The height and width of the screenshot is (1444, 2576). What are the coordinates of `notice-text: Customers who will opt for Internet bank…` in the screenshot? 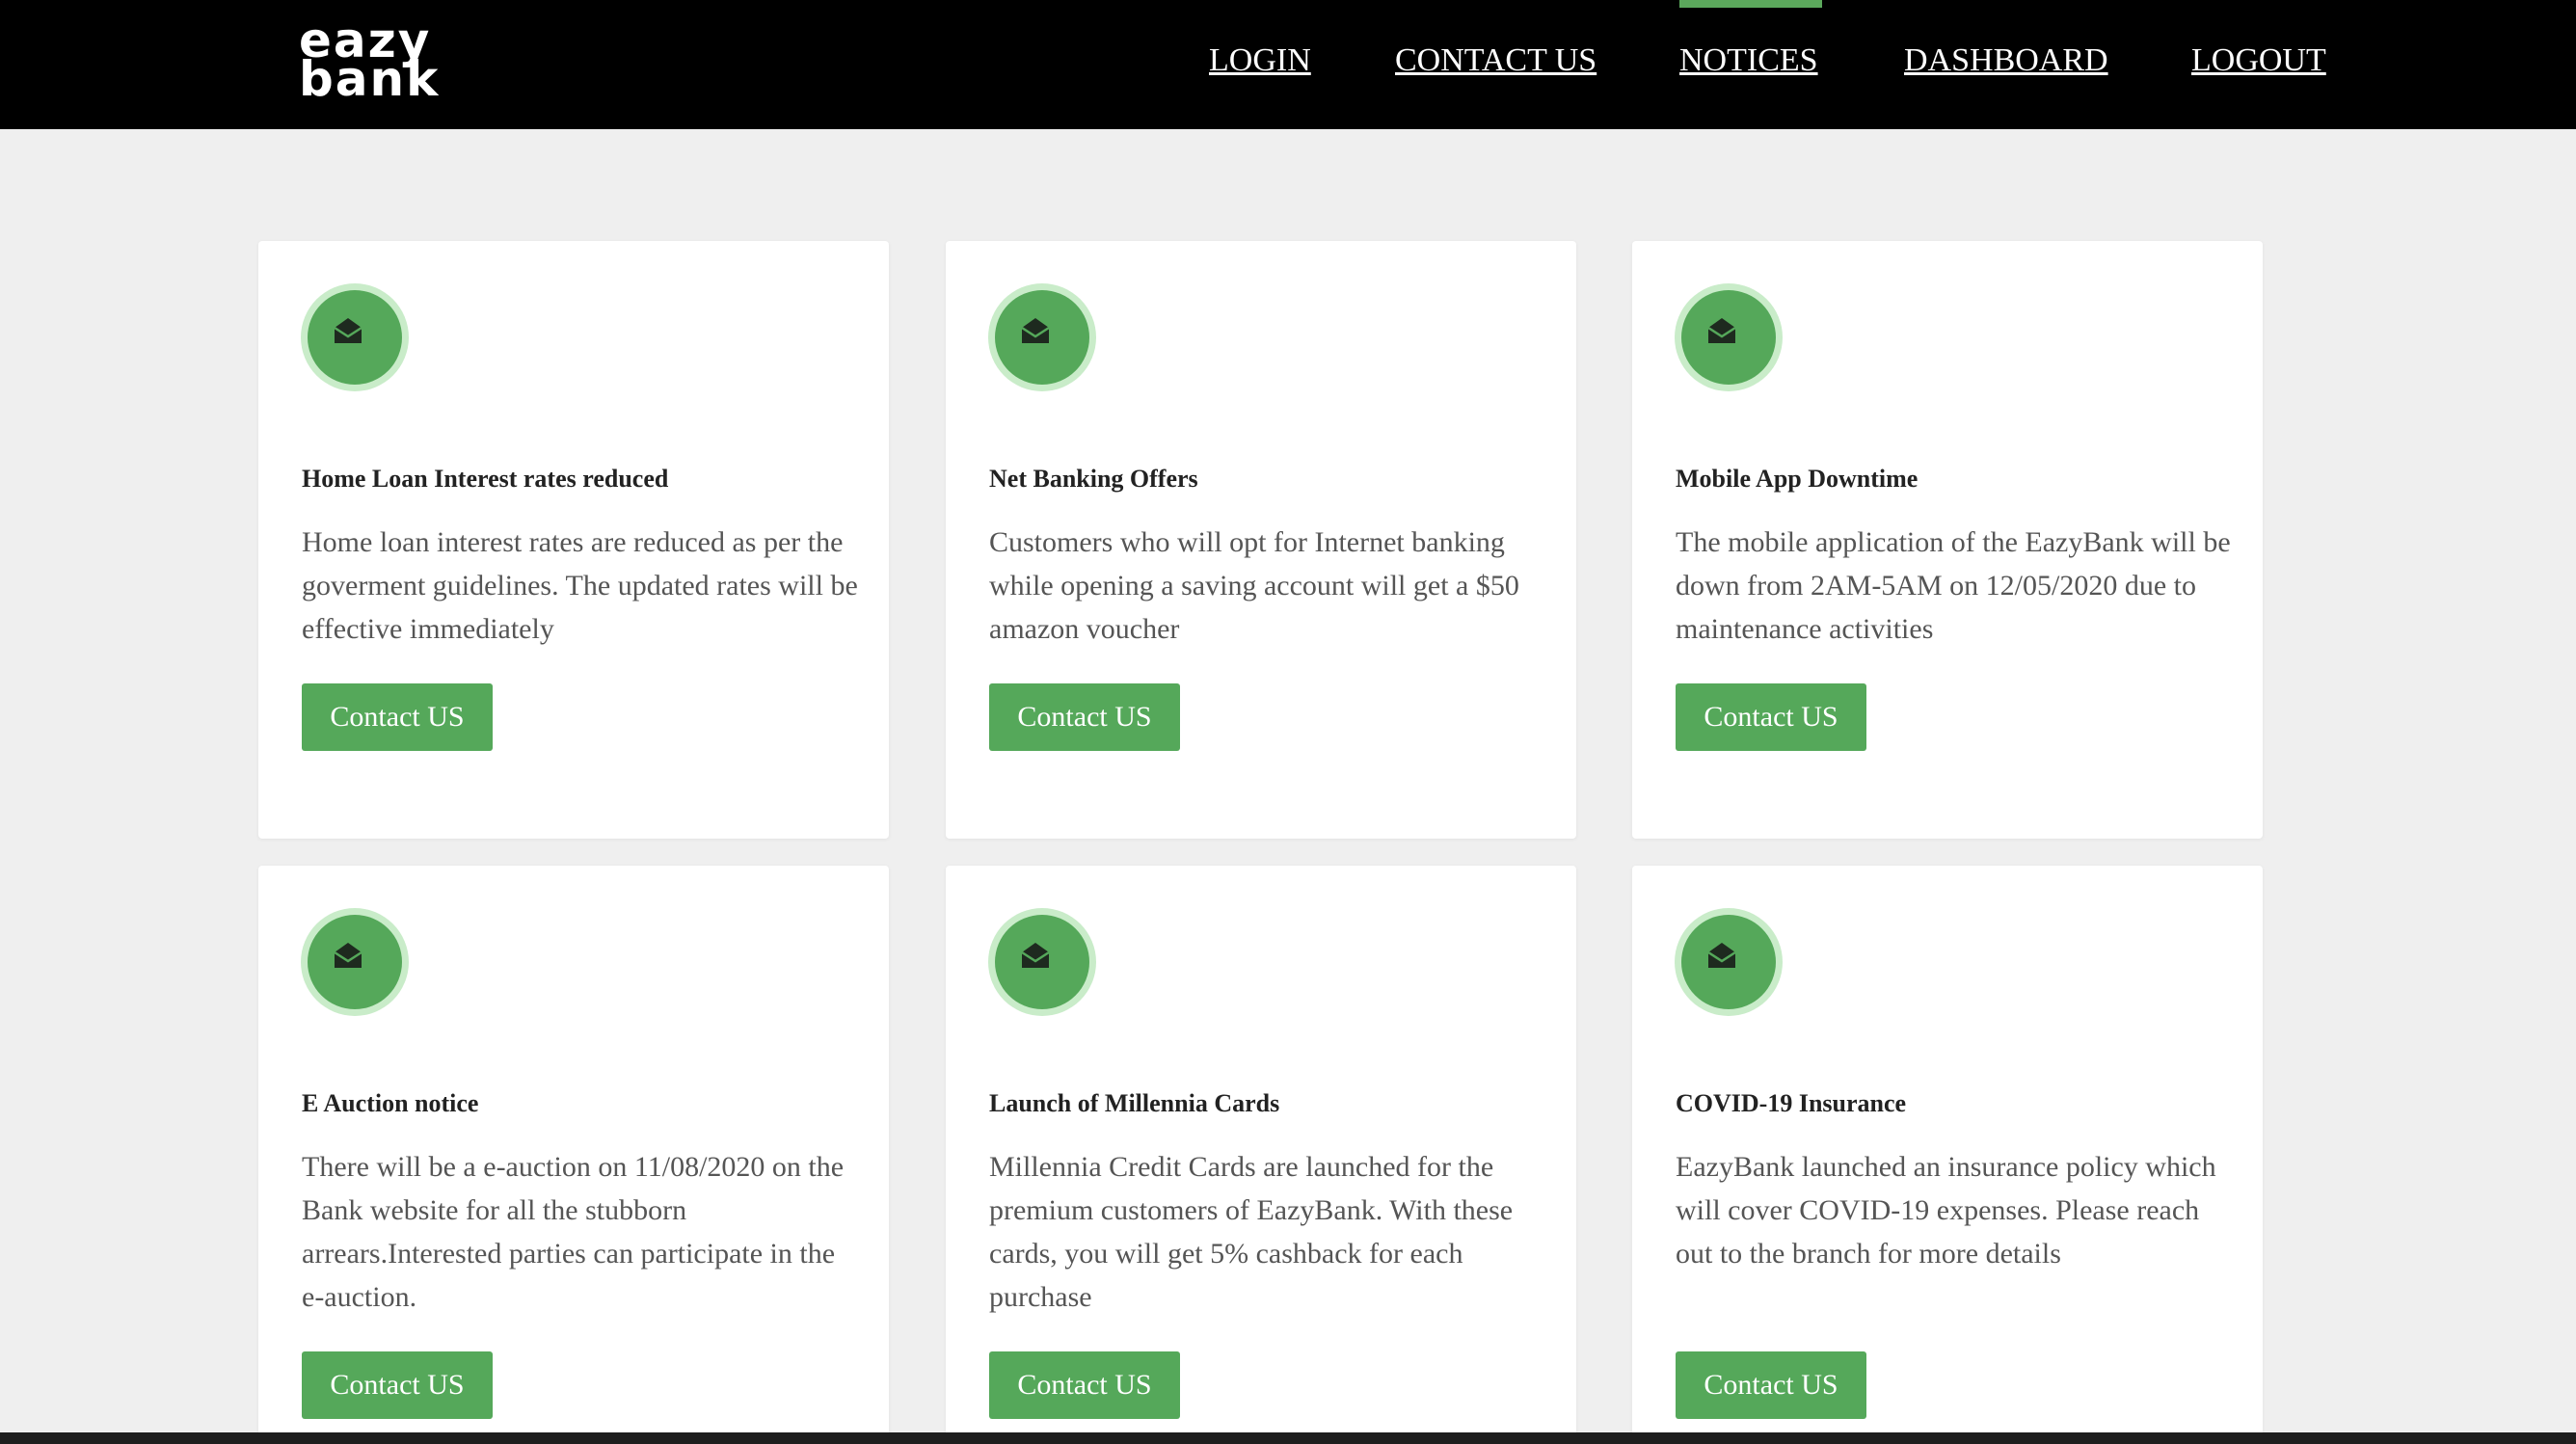 It's located at (1254, 585).